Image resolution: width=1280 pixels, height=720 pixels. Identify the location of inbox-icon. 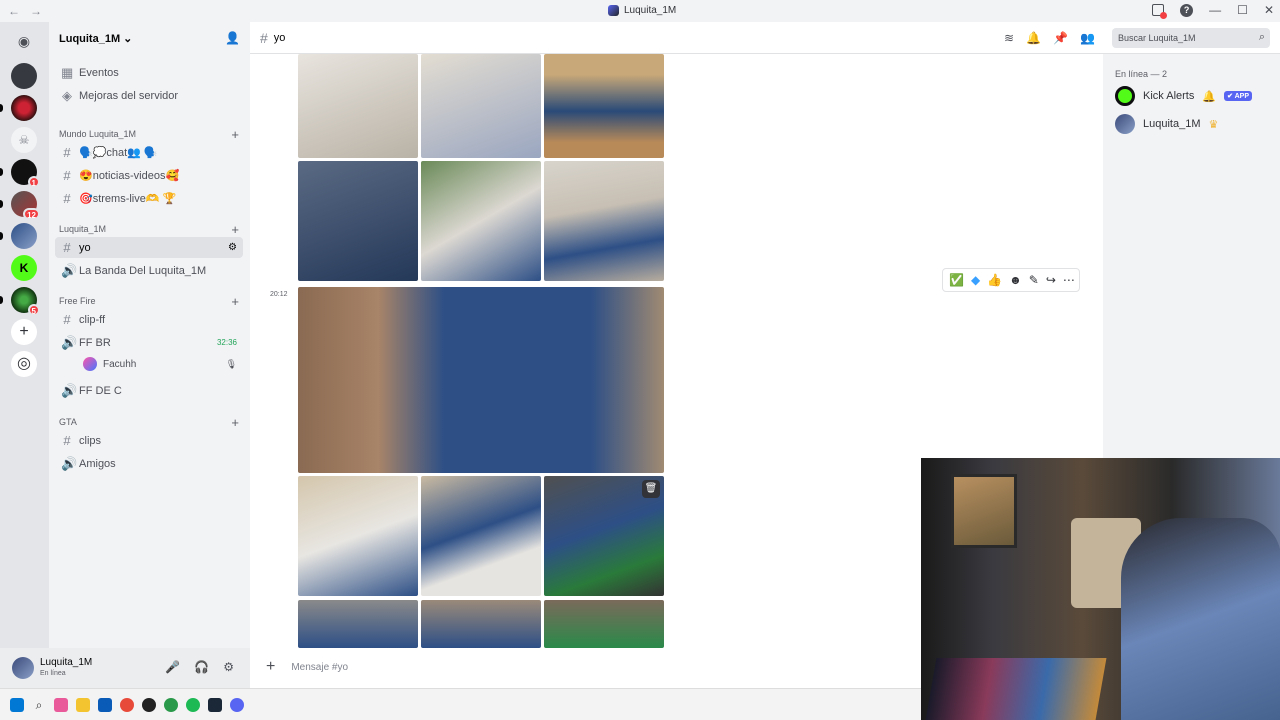
(1160, 11).